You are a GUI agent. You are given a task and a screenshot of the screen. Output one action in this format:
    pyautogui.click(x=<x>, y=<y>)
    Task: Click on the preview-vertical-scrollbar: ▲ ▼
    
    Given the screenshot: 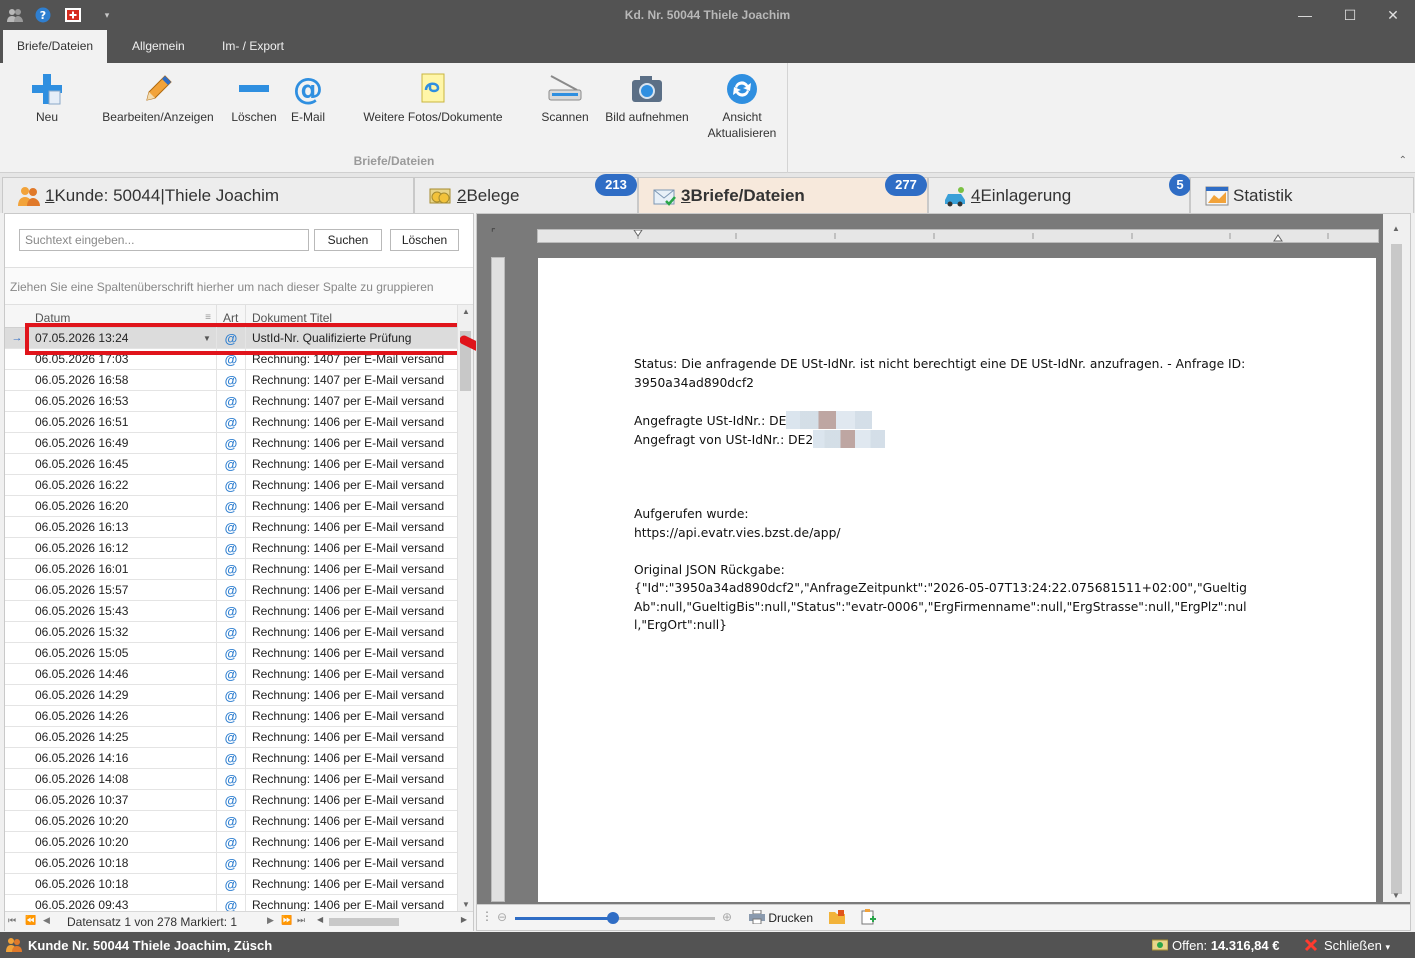 What is the action you would take?
    pyautogui.click(x=1396, y=558)
    